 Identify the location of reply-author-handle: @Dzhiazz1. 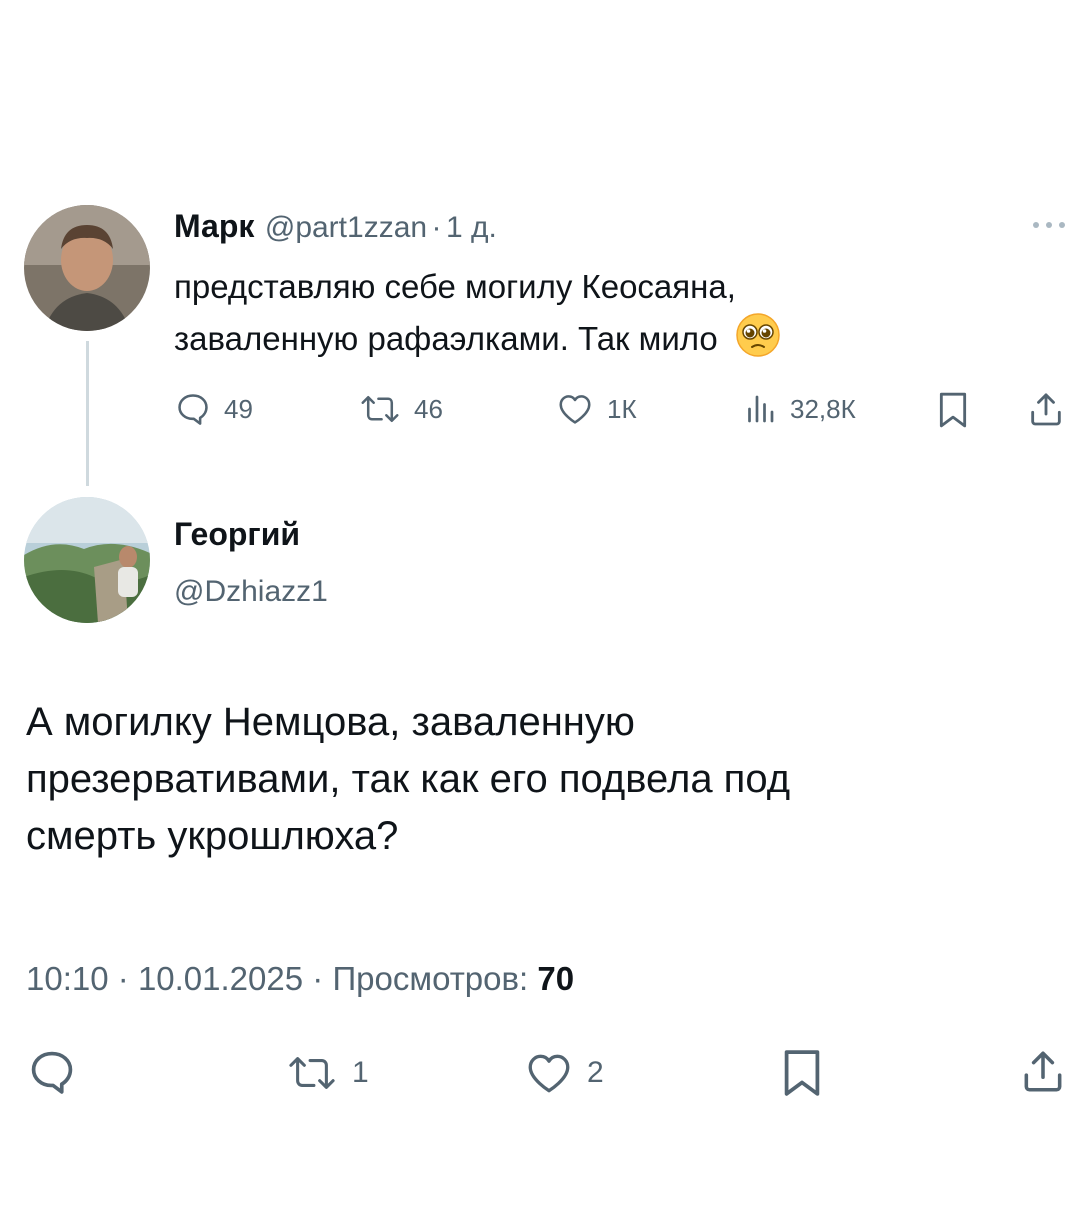
(251, 592).